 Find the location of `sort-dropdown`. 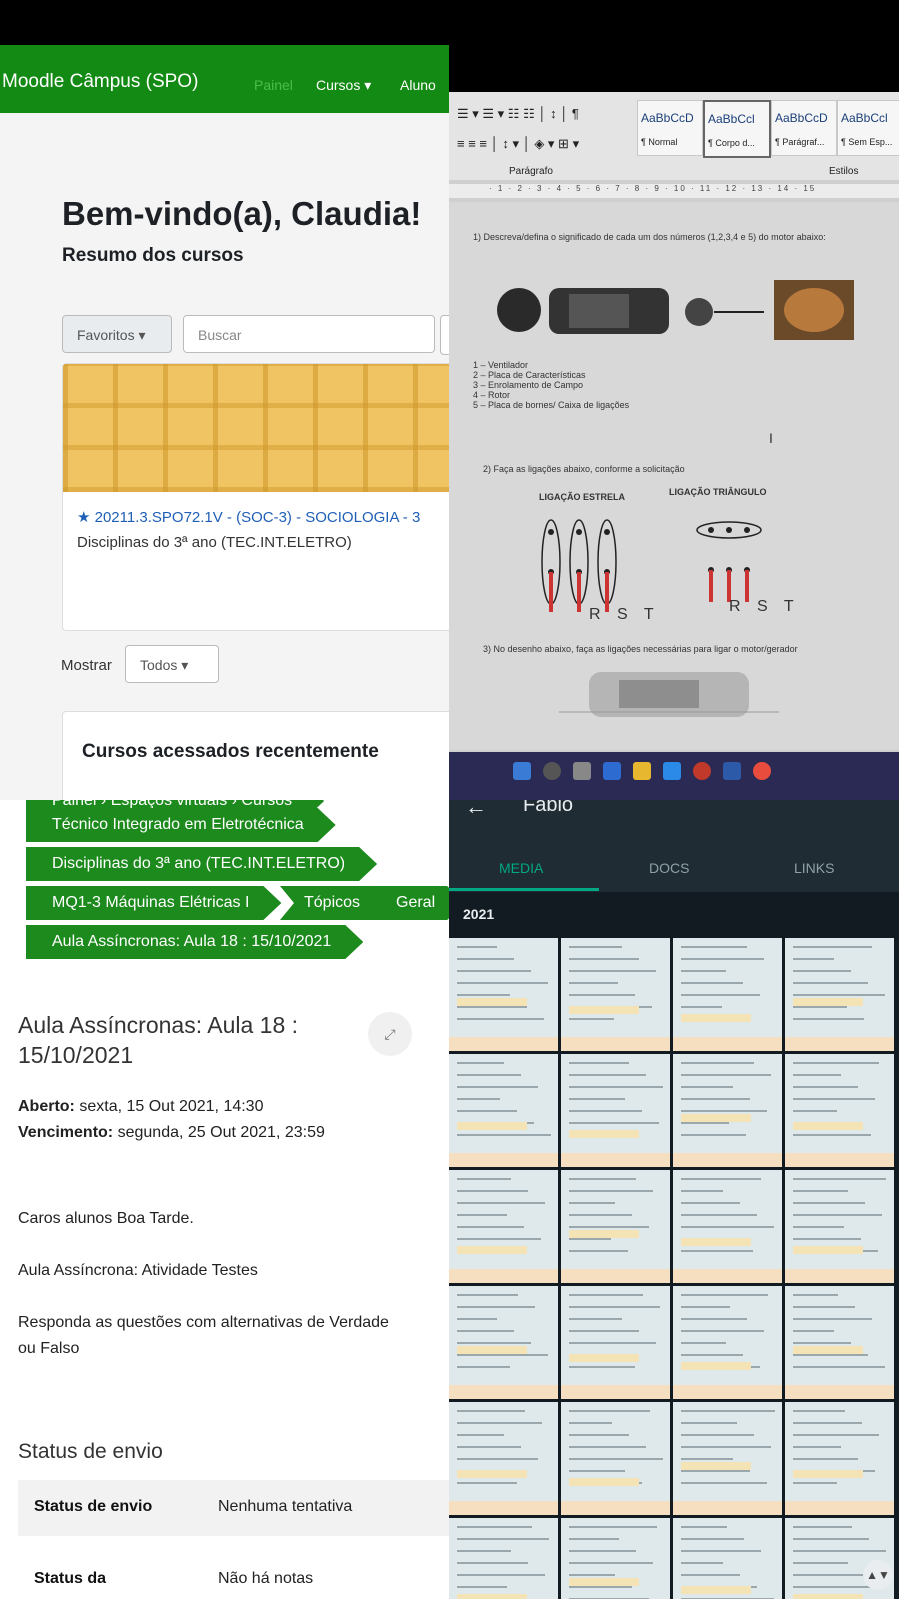

sort-dropdown is located at coordinates (444, 335).